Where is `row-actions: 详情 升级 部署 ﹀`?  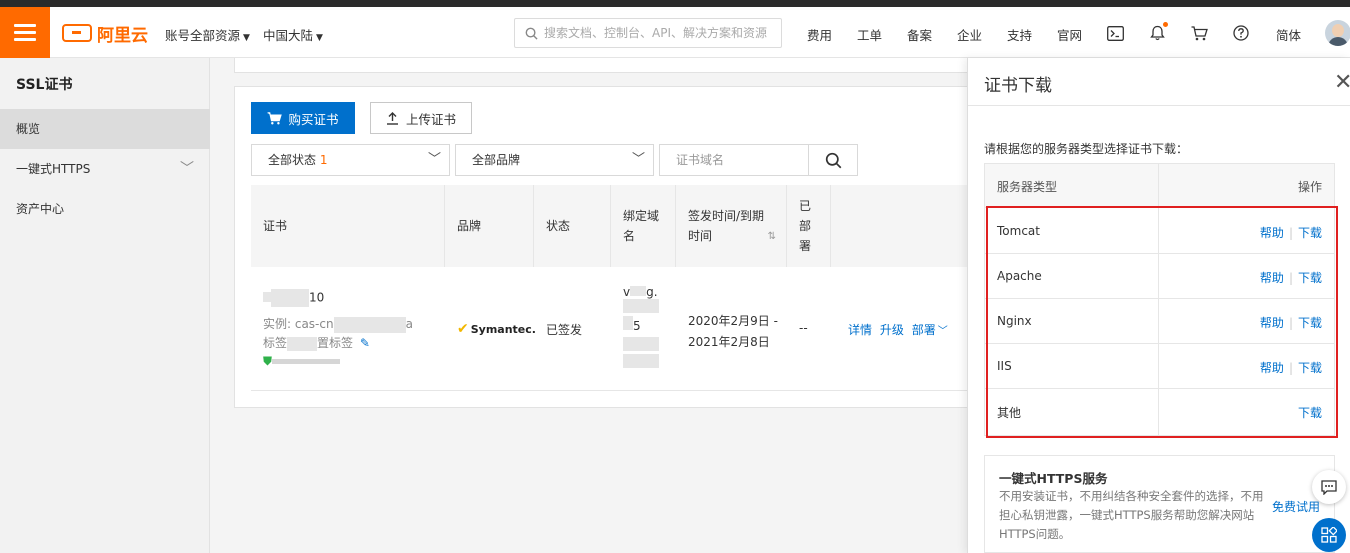 row-actions: 详情 升级 部署 ﹀ is located at coordinates (898, 329).